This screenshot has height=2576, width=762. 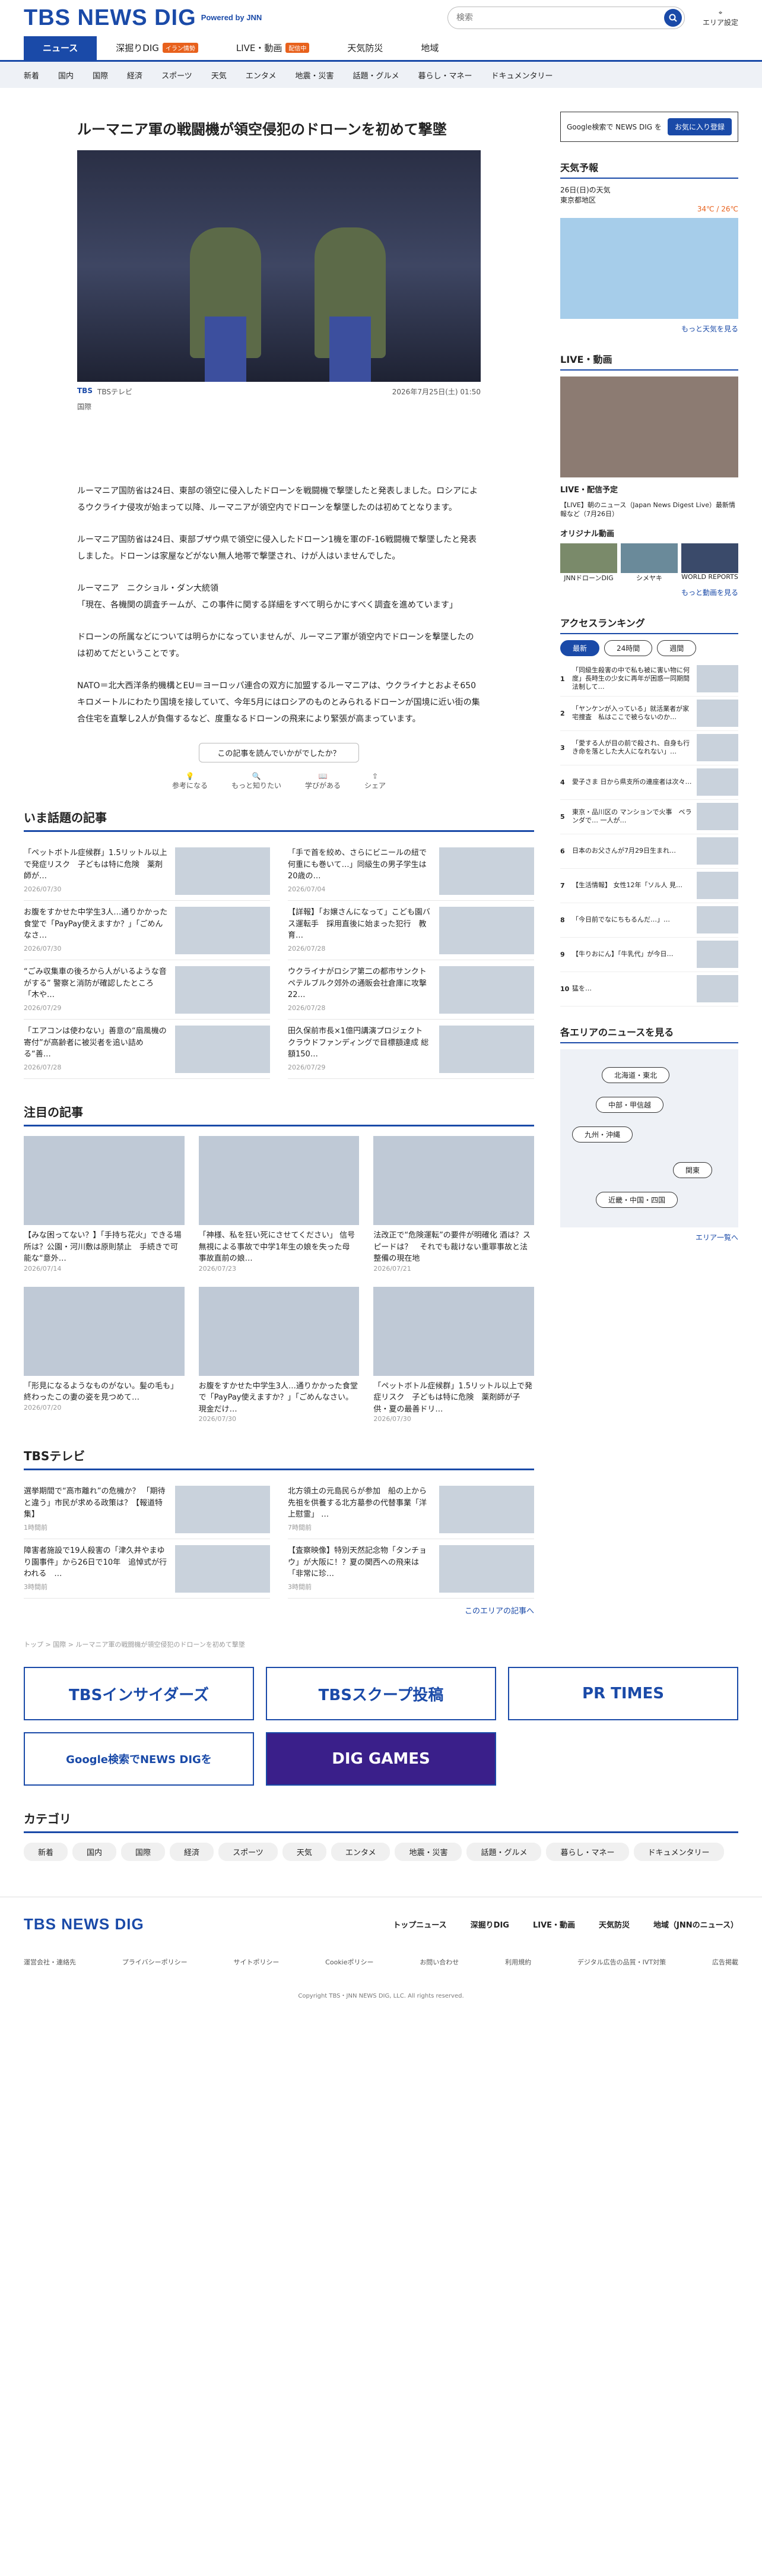 I want to click on footer-sublink: デジタル広告の品質・IVT対策, so click(x=621, y=1962).